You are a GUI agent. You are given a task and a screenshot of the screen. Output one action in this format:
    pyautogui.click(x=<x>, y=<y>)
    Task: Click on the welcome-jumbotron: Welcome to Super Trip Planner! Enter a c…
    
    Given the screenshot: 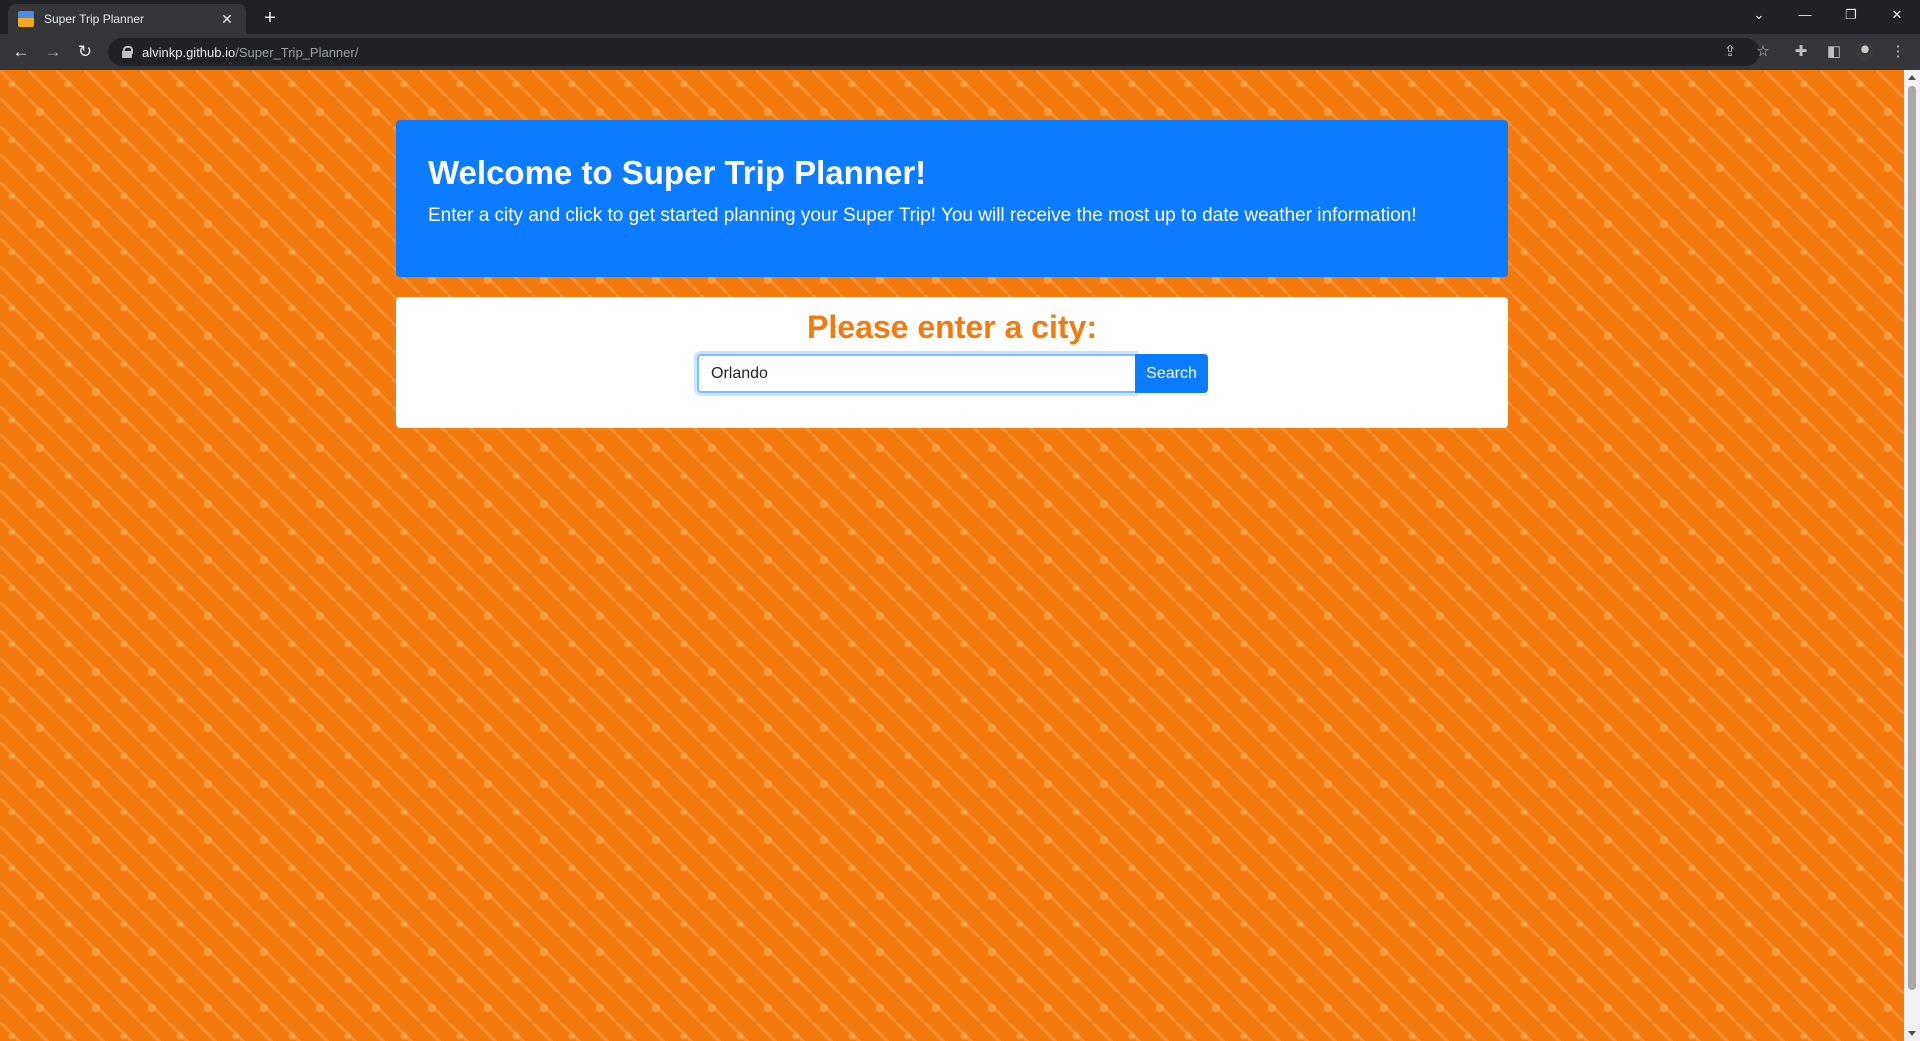 What is the action you would take?
    pyautogui.click(x=952, y=198)
    